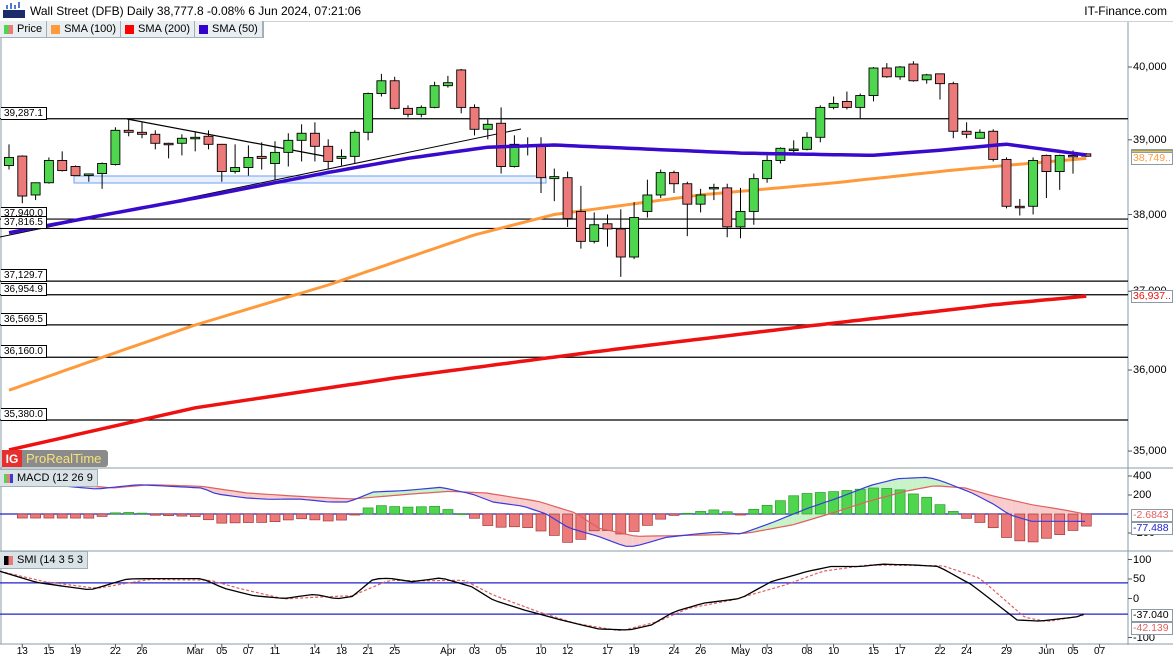 The image size is (1173, 660). I want to click on prorealtime-watermark: IG ProRealTime, so click(55, 458).